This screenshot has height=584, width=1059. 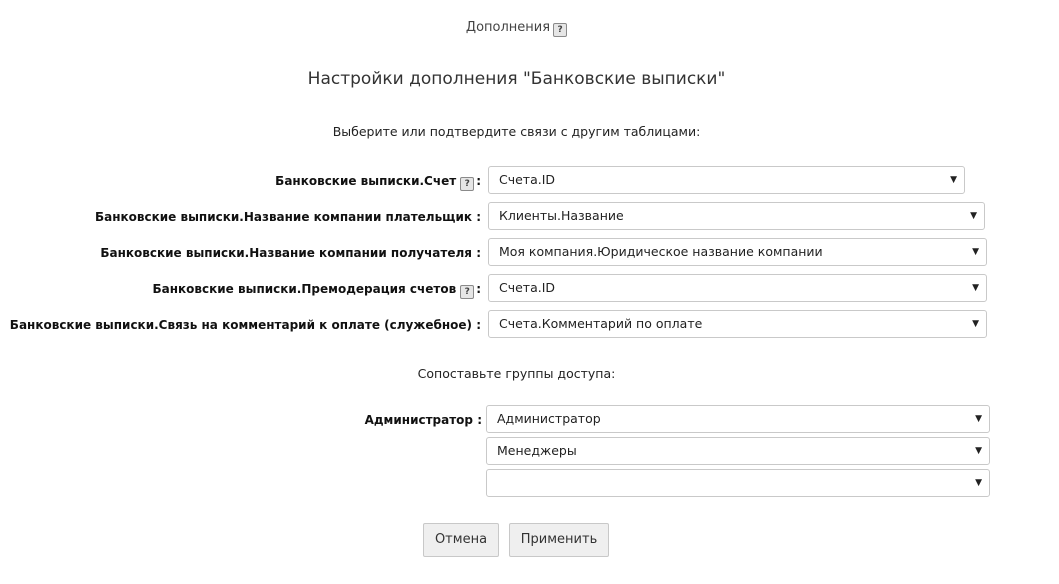 I want to click on cancel-button: Отмена, so click(x=461, y=540).